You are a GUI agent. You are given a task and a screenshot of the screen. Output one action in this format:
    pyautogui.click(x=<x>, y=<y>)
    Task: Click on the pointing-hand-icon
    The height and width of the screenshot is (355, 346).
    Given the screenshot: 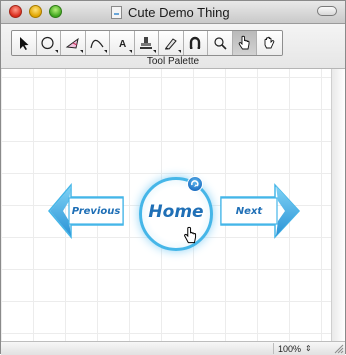 What is the action you would take?
    pyautogui.click(x=244, y=42)
    